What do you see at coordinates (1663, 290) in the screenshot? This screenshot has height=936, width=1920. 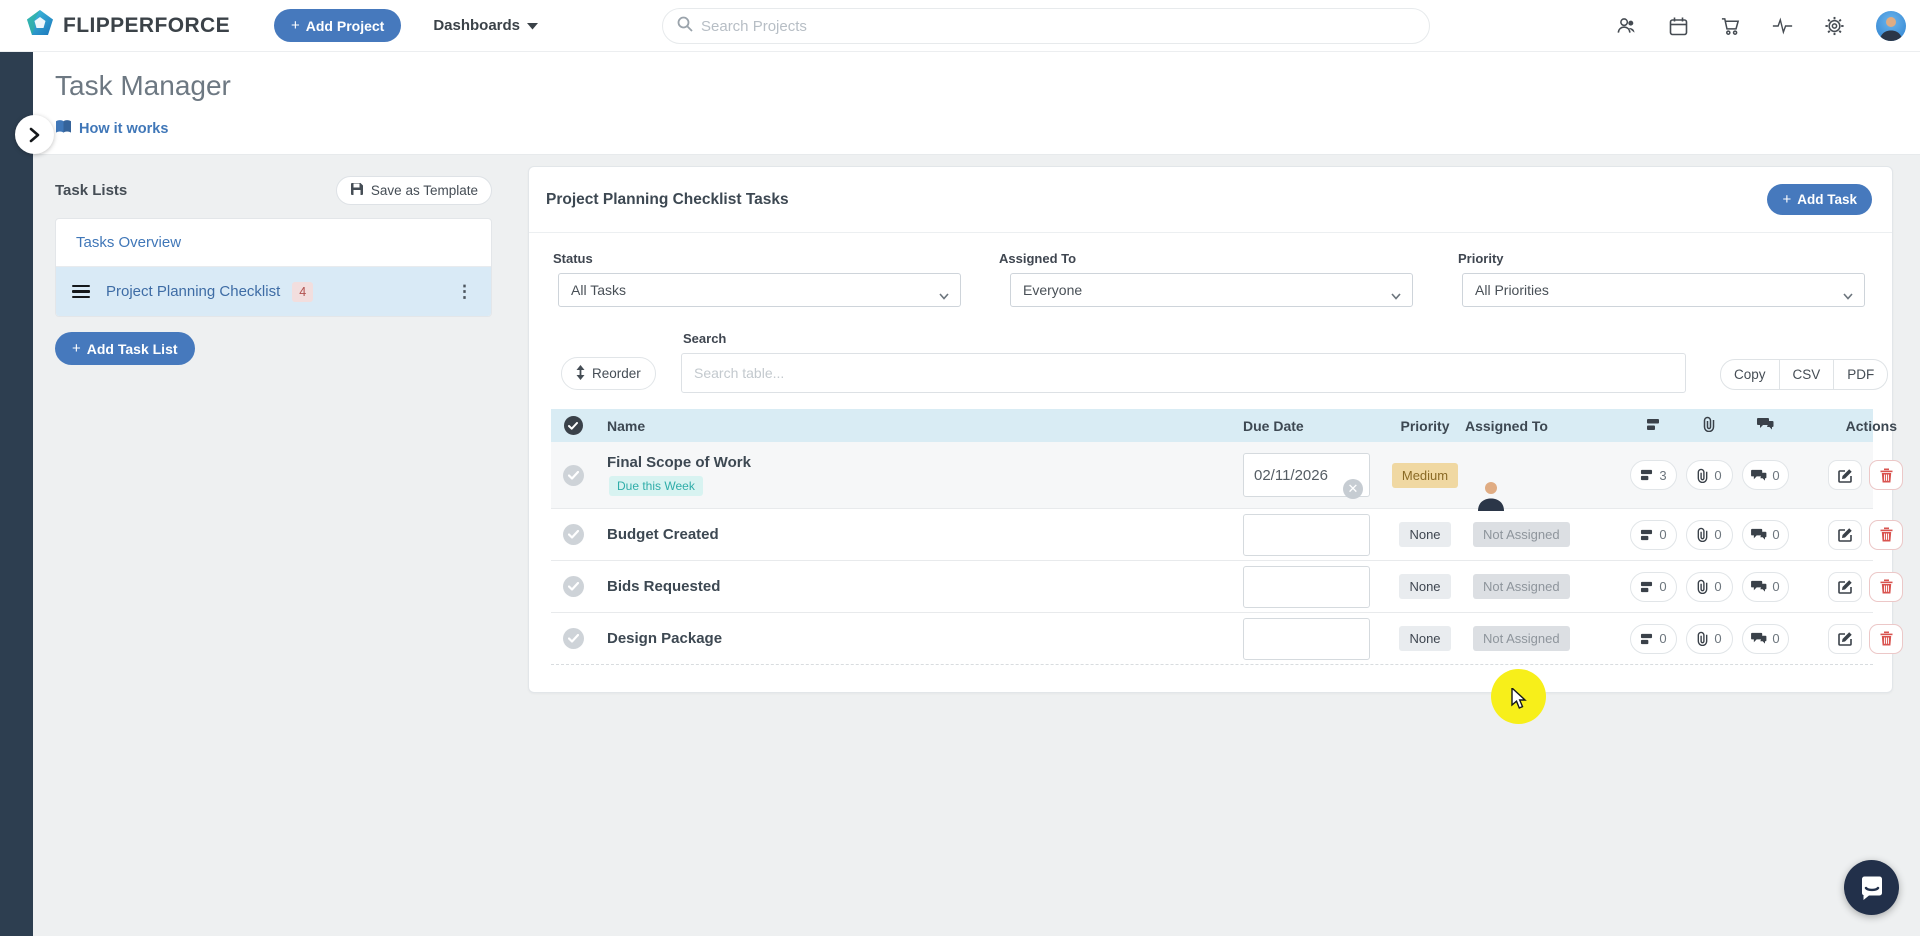 I see `priority-select: All Priorities` at bounding box center [1663, 290].